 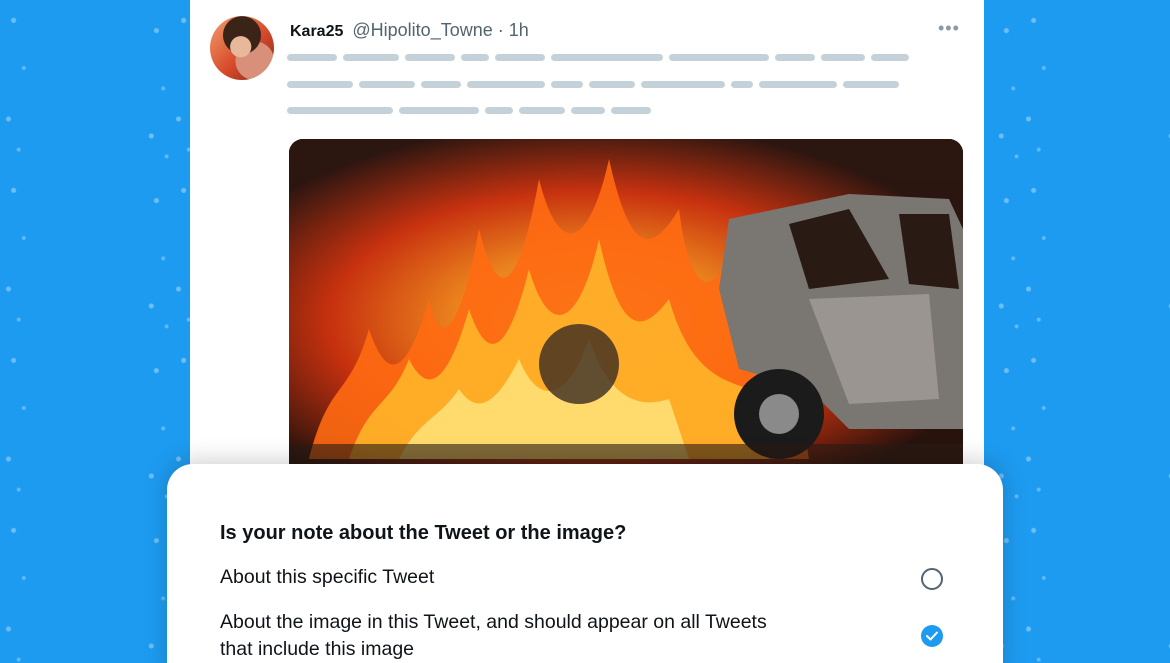 What do you see at coordinates (949, 28) in the screenshot?
I see `more-horizontal-icon: •••` at bounding box center [949, 28].